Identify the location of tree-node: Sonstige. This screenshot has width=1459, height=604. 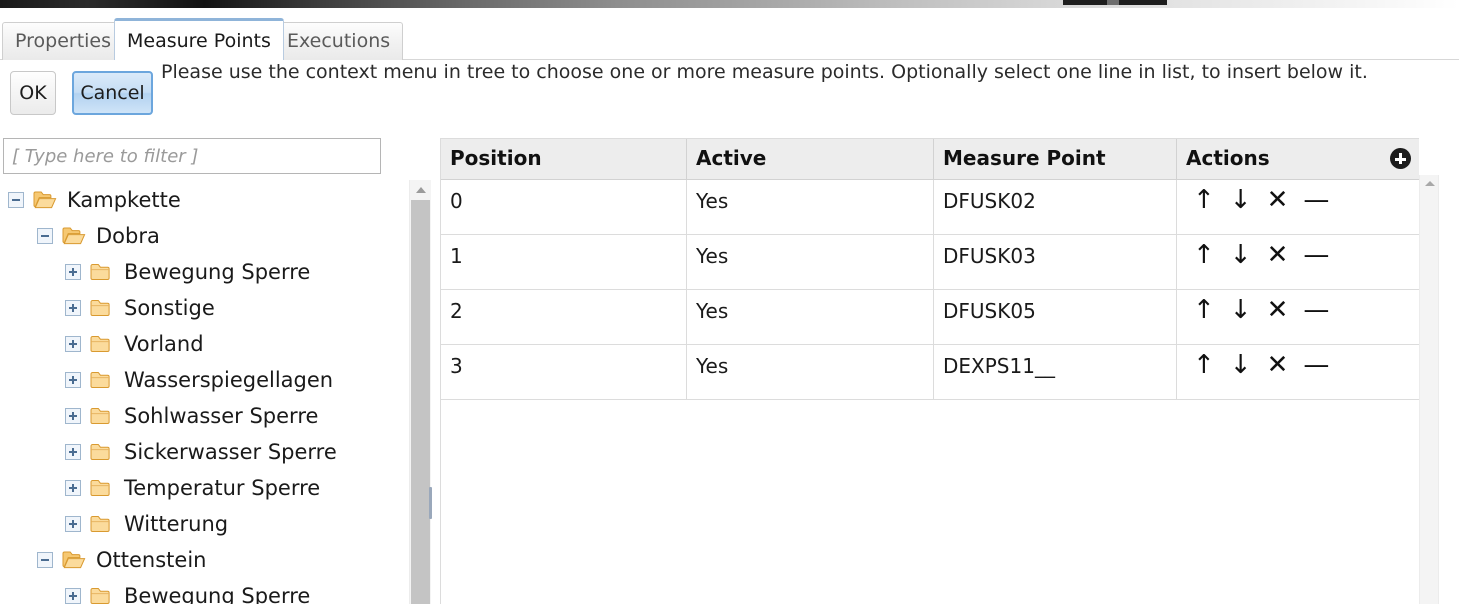
(205, 308).